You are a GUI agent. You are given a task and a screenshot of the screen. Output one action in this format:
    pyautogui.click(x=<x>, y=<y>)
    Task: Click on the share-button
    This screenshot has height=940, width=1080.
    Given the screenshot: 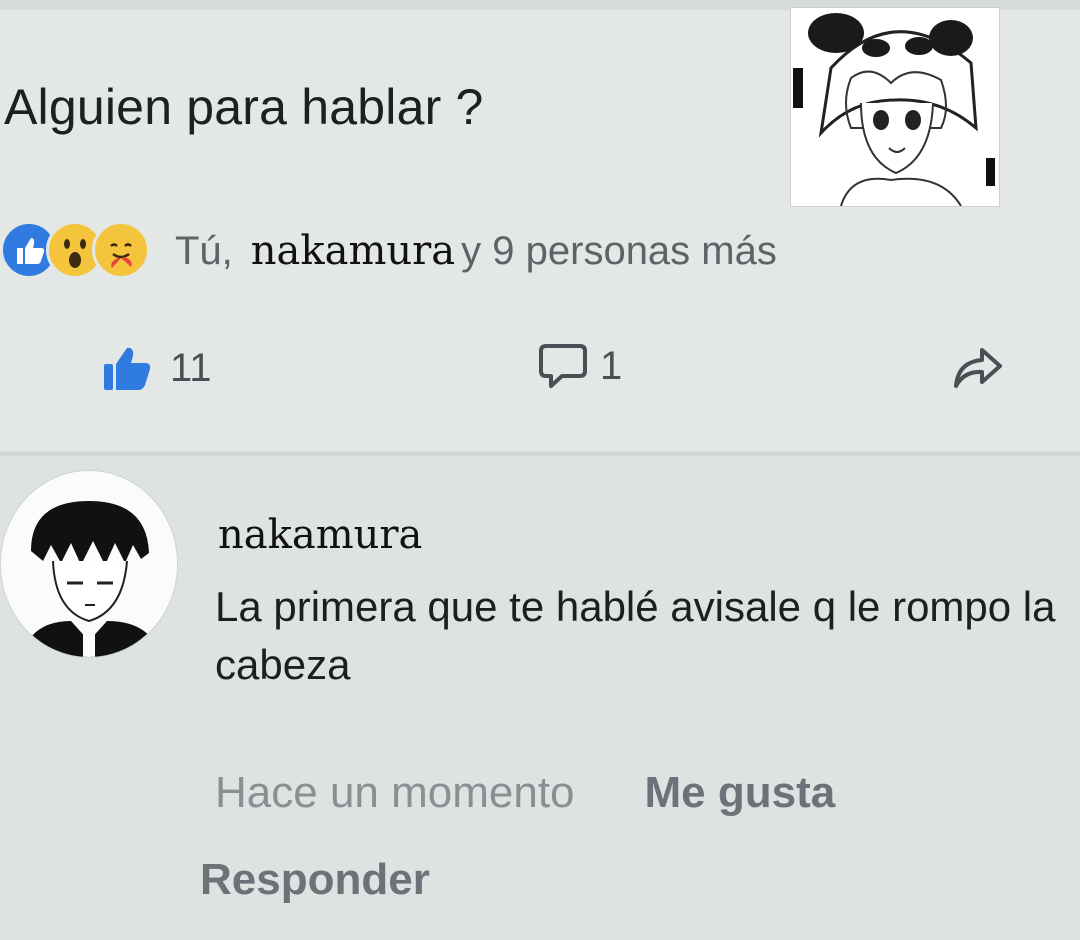 What is the action you would take?
    pyautogui.click(x=978, y=368)
    